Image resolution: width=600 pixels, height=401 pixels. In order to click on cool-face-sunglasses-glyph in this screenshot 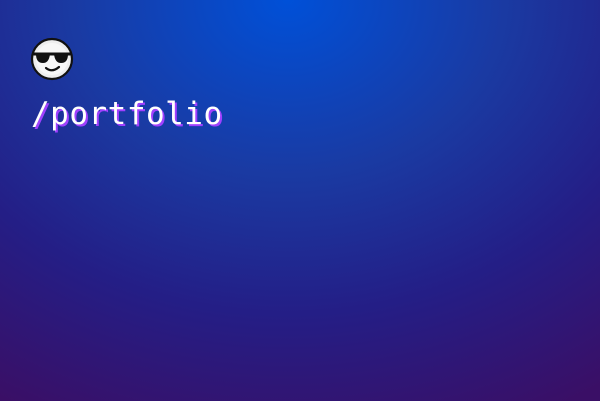, I will do `click(52, 59)`.